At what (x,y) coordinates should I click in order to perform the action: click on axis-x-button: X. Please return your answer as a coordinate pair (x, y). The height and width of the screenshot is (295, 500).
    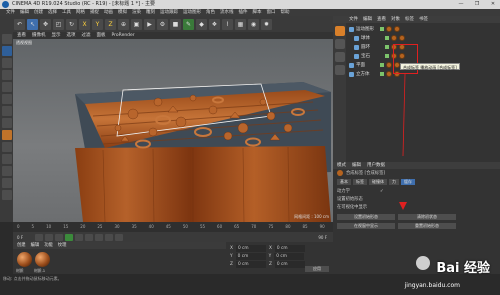
    Looking at the image, I should click on (84, 24).